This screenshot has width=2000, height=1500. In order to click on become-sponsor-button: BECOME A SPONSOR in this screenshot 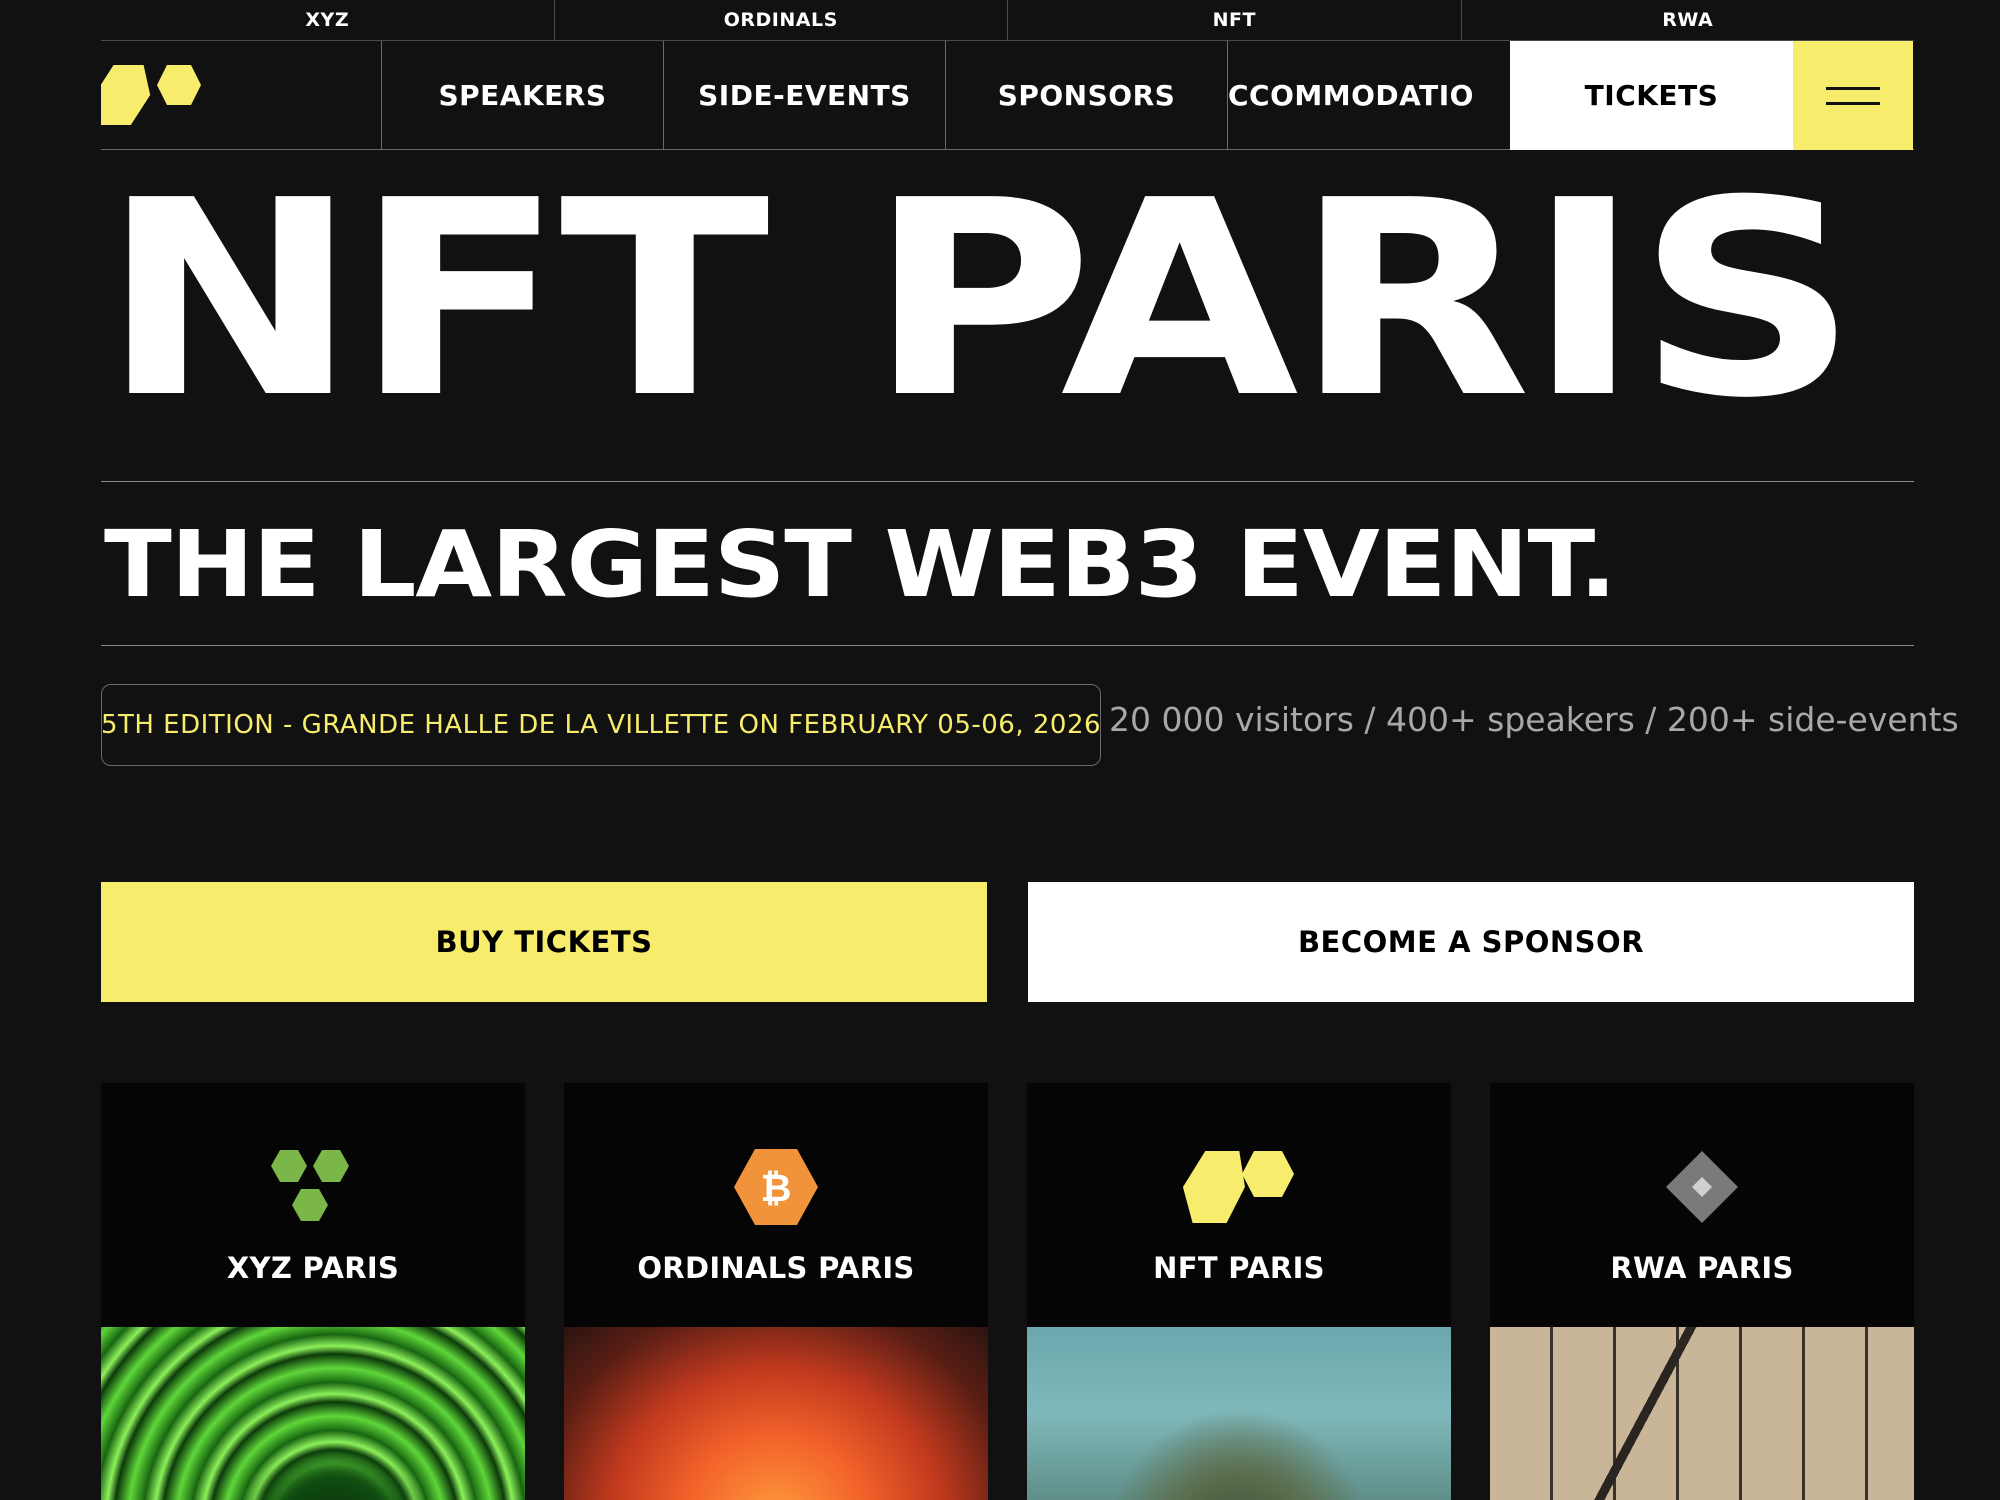, I will do `click(1471, 942)`.